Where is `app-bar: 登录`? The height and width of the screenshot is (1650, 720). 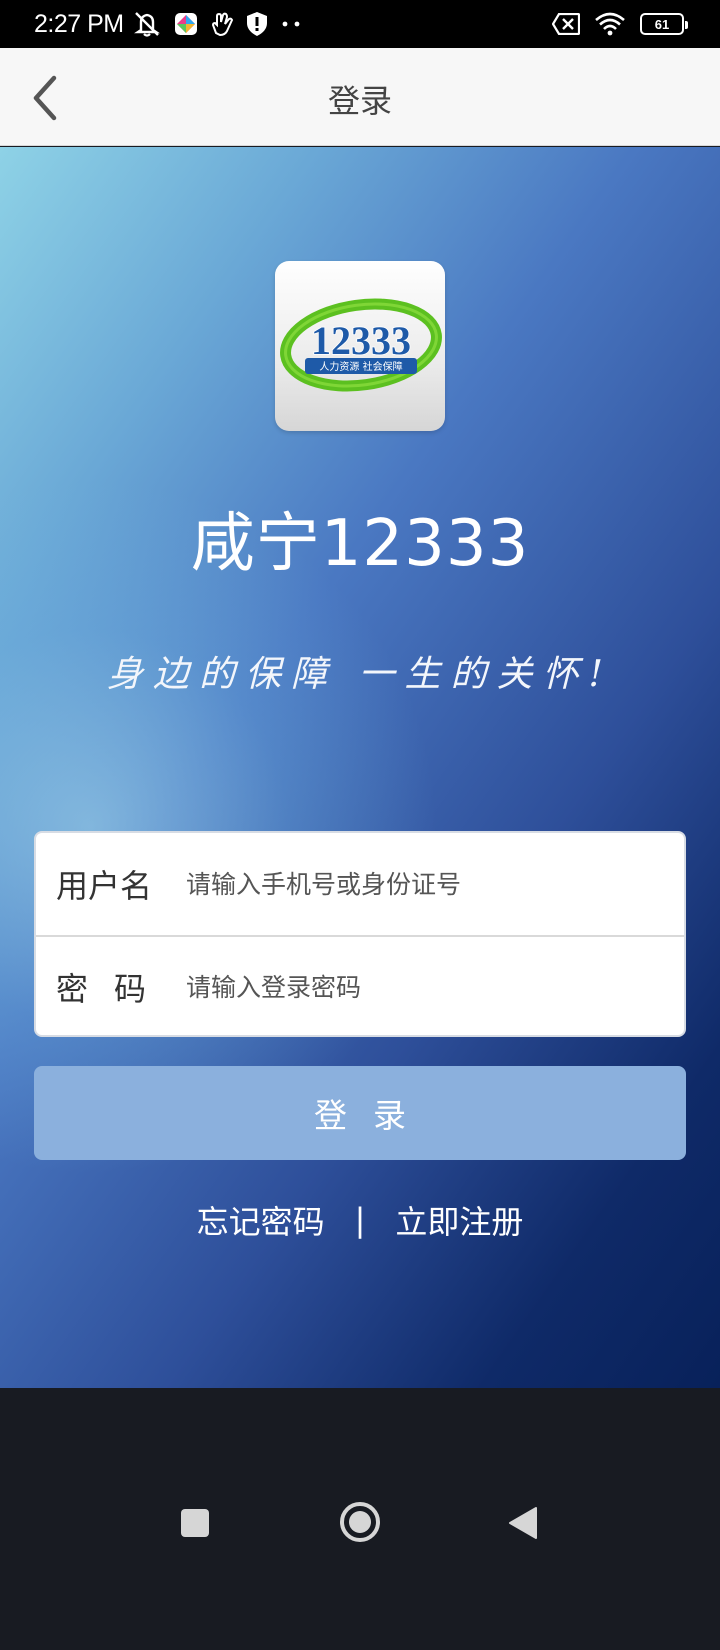
app-bar: 登录 is located at coordinates (360, 97).